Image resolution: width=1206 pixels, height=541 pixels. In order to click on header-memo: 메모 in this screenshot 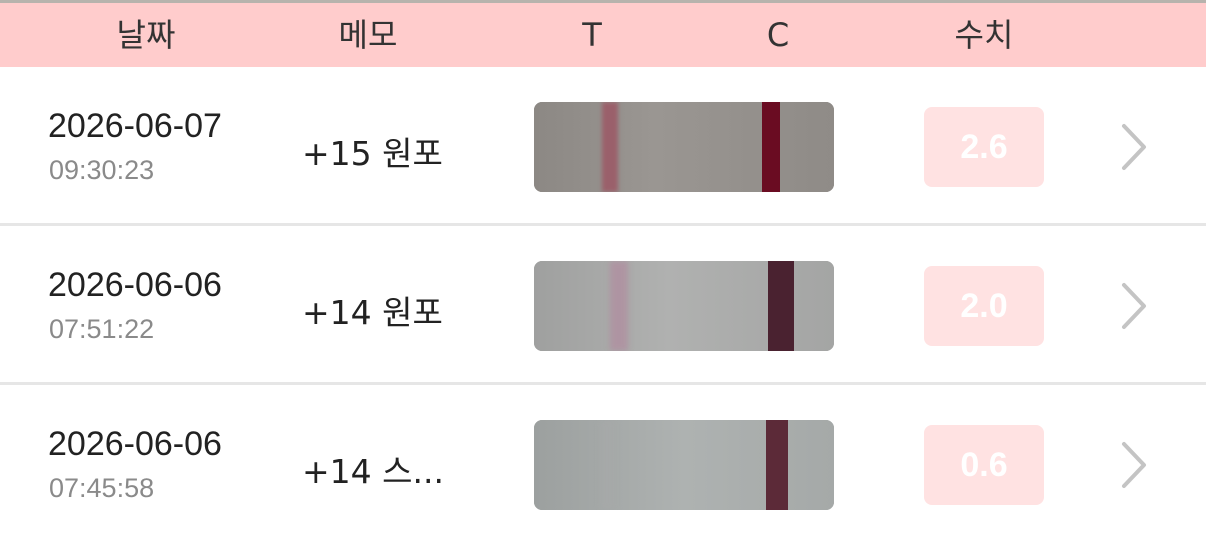, I will do `click(368, 35)`.